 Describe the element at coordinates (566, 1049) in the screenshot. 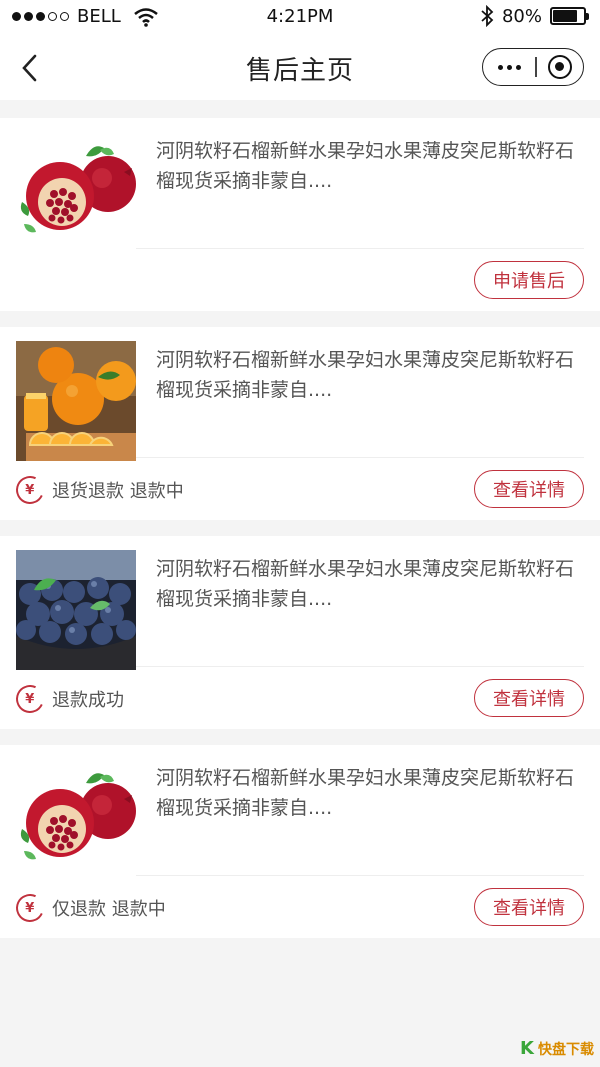

I see `watermark-text: 快盘下载` at that location.